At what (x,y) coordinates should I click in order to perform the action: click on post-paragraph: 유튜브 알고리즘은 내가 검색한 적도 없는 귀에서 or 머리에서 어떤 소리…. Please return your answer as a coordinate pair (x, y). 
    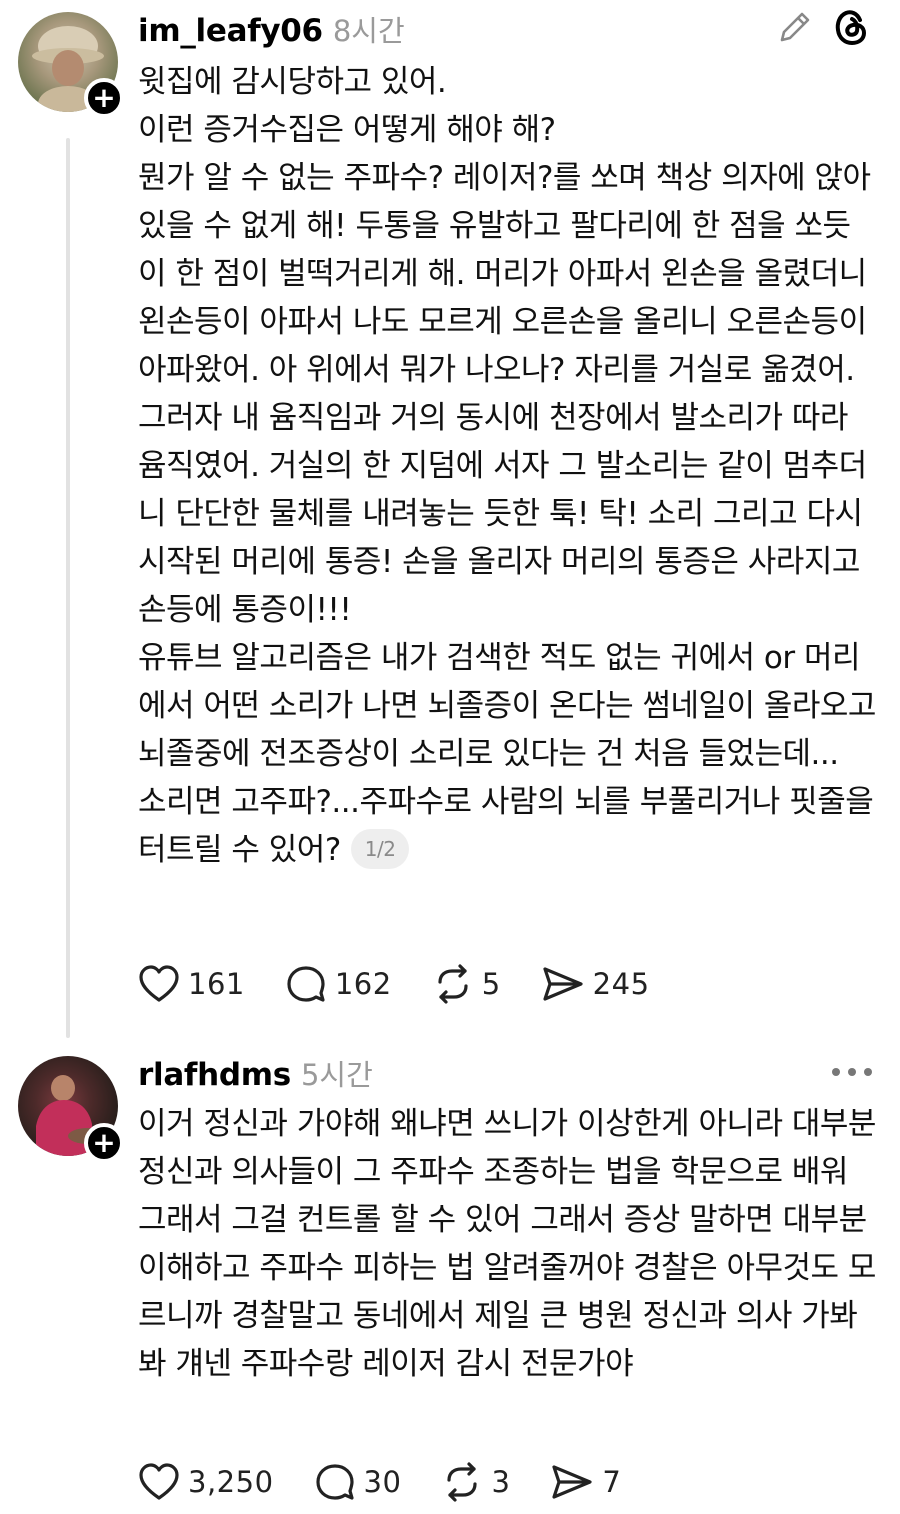
    Looking at the image, I should click on (507, 706).